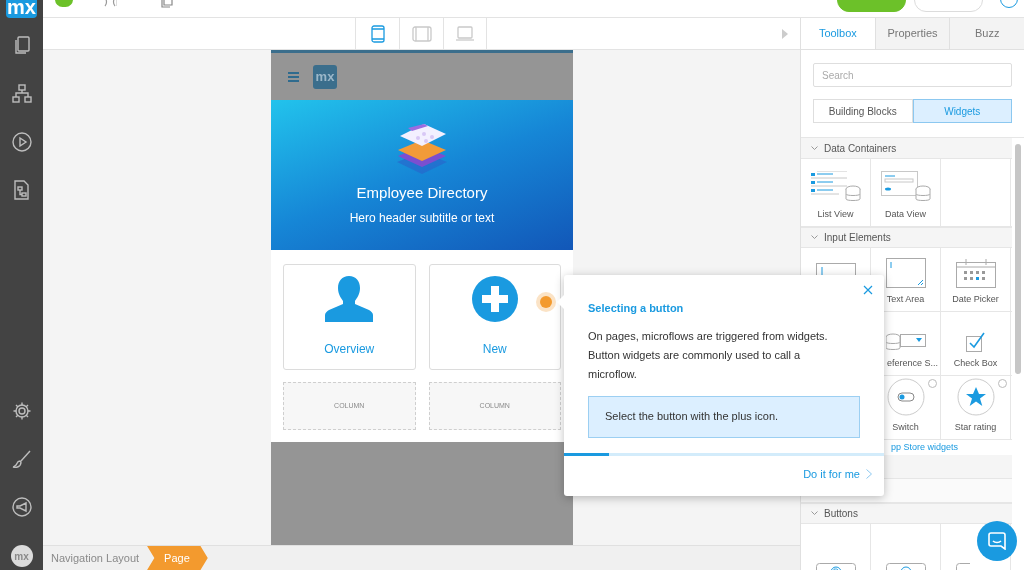  Describe the element at coordinates (177, 558) in the screenshot. I see `breadcrumb-item: Page` at that location.